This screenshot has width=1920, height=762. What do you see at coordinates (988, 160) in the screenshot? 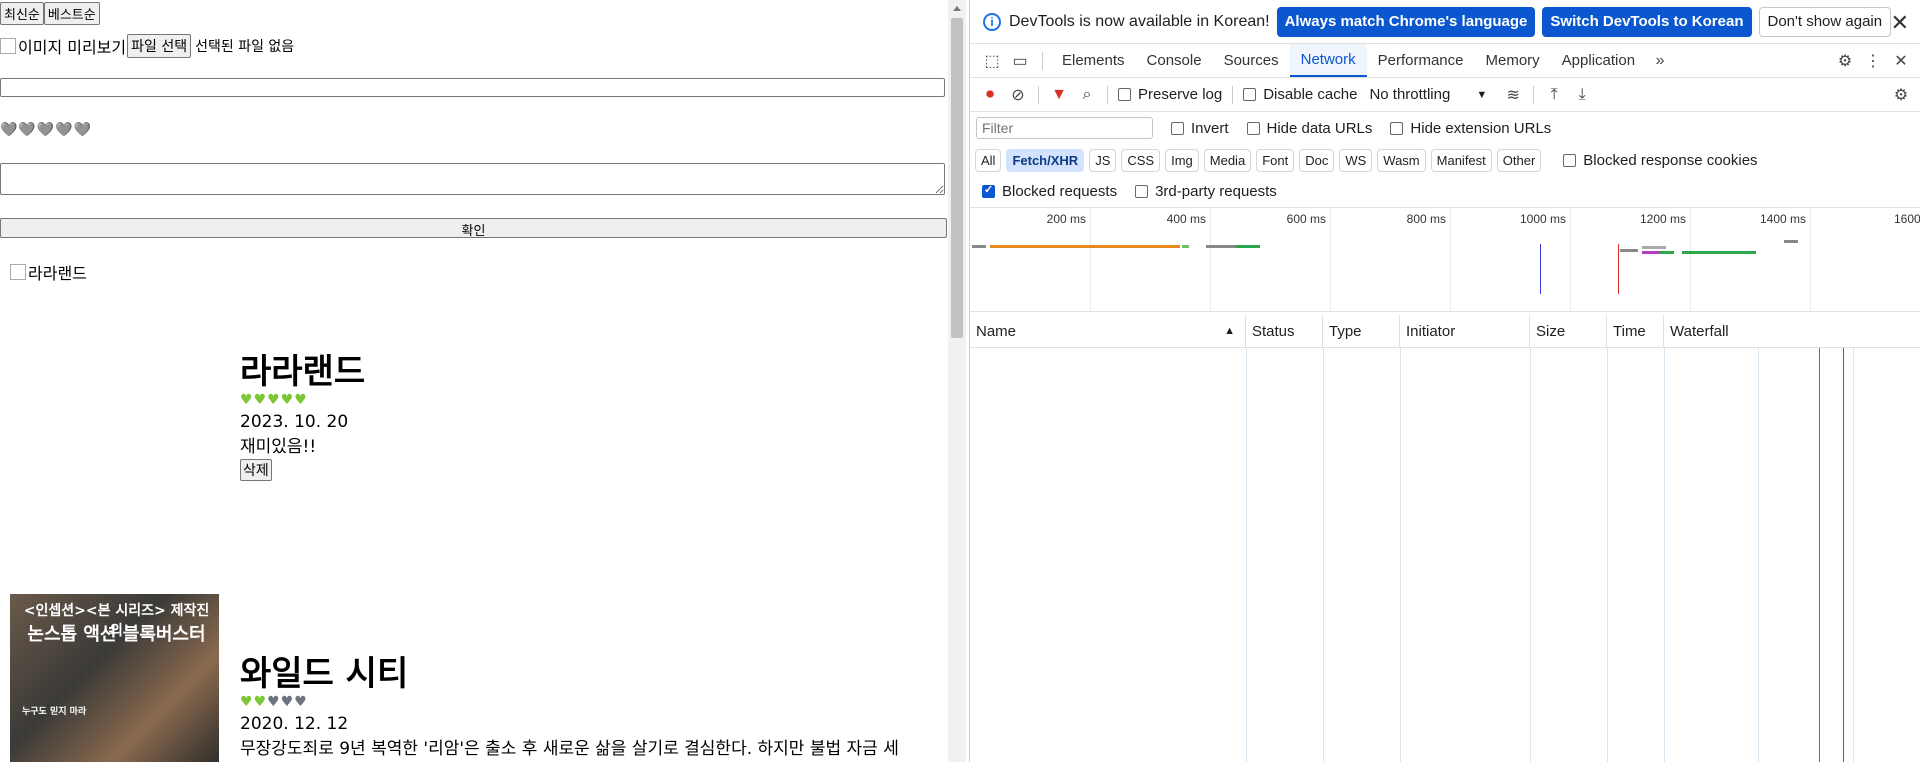
I see `type-filter-all: All` at bounding box center [988, 160].